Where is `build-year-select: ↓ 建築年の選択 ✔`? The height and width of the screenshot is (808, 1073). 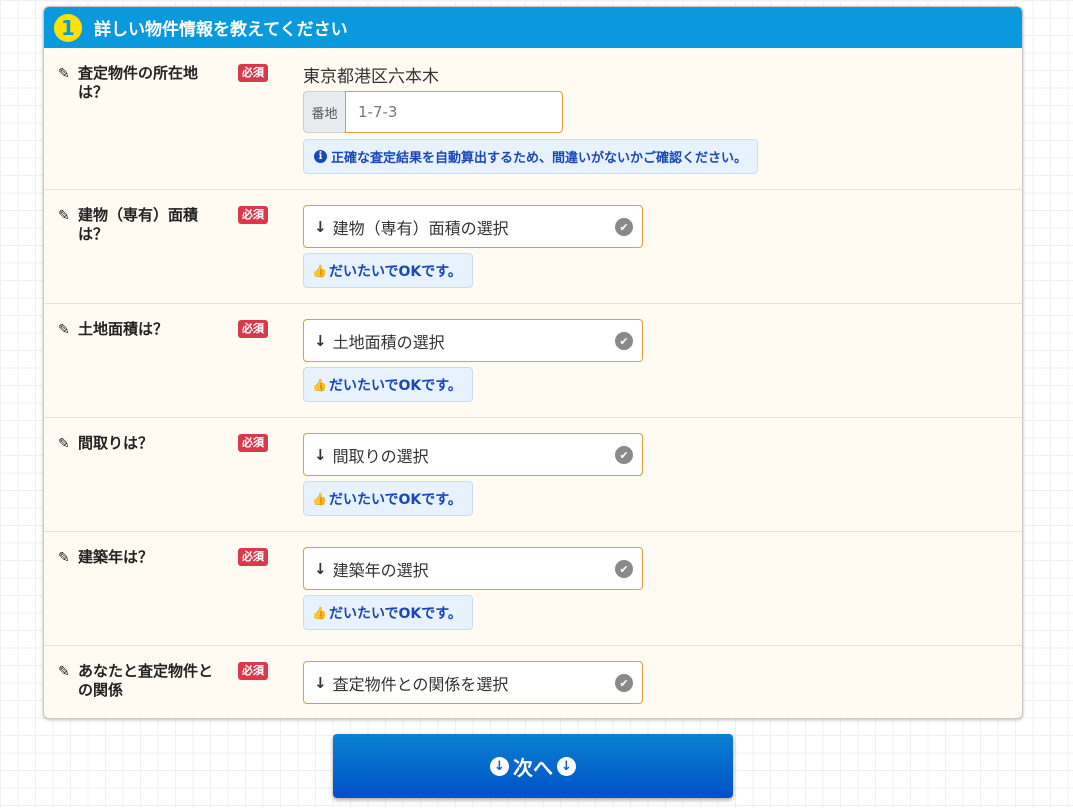
build-year-select: ↓ 建築年の選択 ✔ is located at coordinates (473, 568).